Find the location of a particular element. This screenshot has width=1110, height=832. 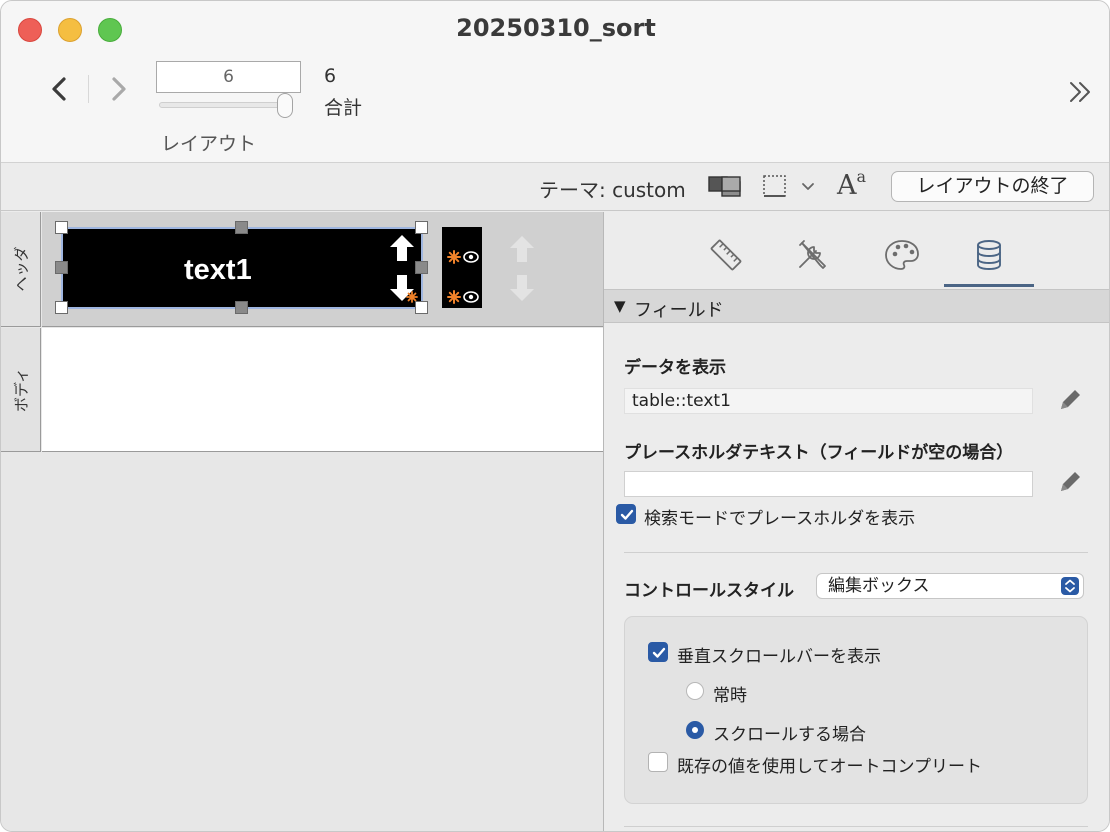

layout-mode-label: レイアウト is located at coordinates (209, 144).